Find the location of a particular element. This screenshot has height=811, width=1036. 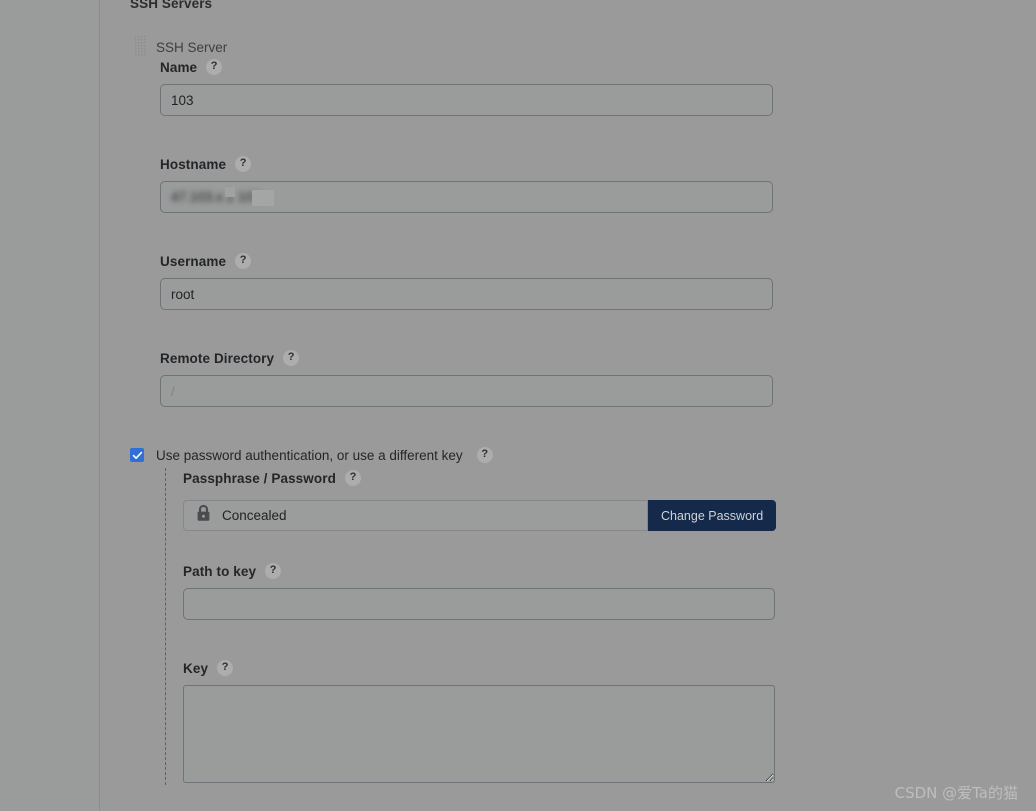

field-name-label-row: Name ? is located at coordinates (466, 67).